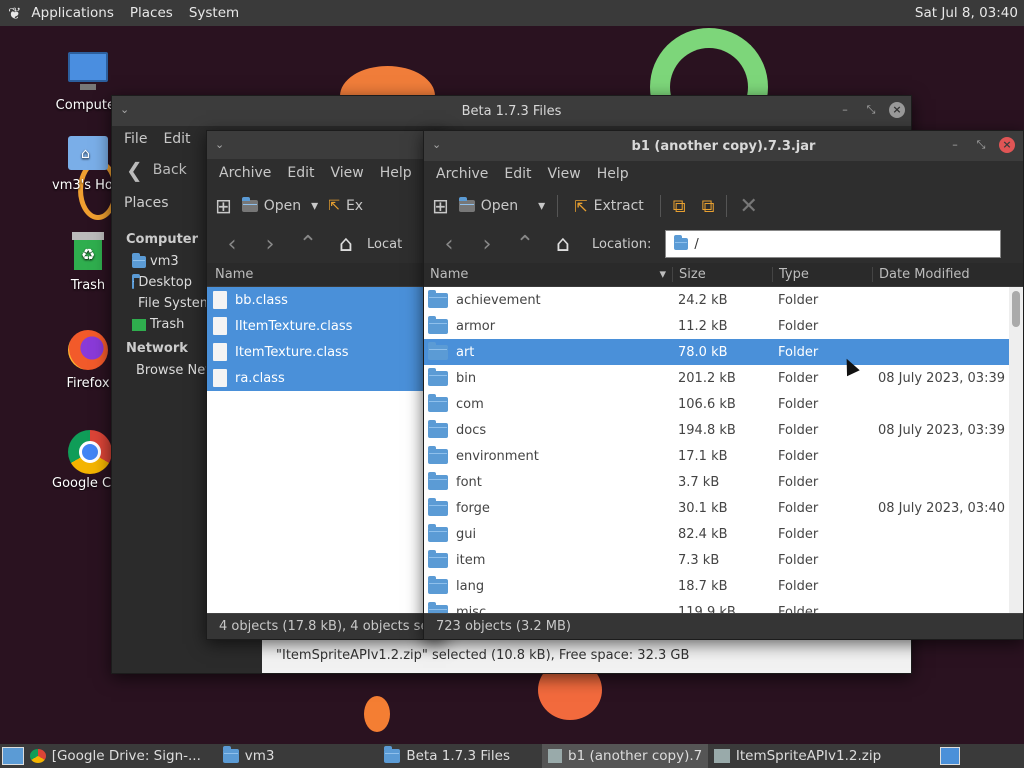 This screenshot has height=768, width=1024. What do you see at coordinates (723, 430) in the screenshot?
I see `table-row: docs 194.8 kB Folder 08 July 2023, 03:39` at bounding box center [723, 430].